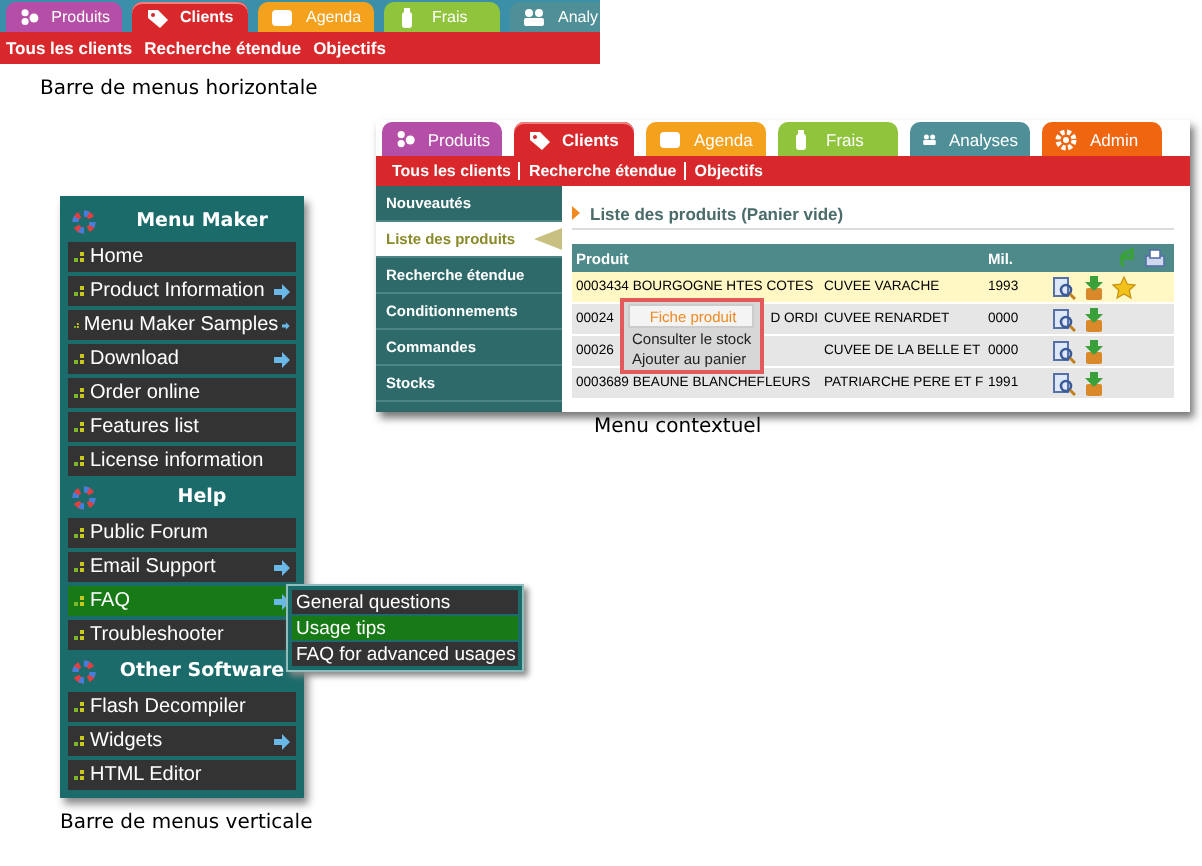 This screenshot has width=1202, height=866. Describe the element at coordinates (405, 628) in the screenshot. I see `submenu-item: Usage tips` at that location.